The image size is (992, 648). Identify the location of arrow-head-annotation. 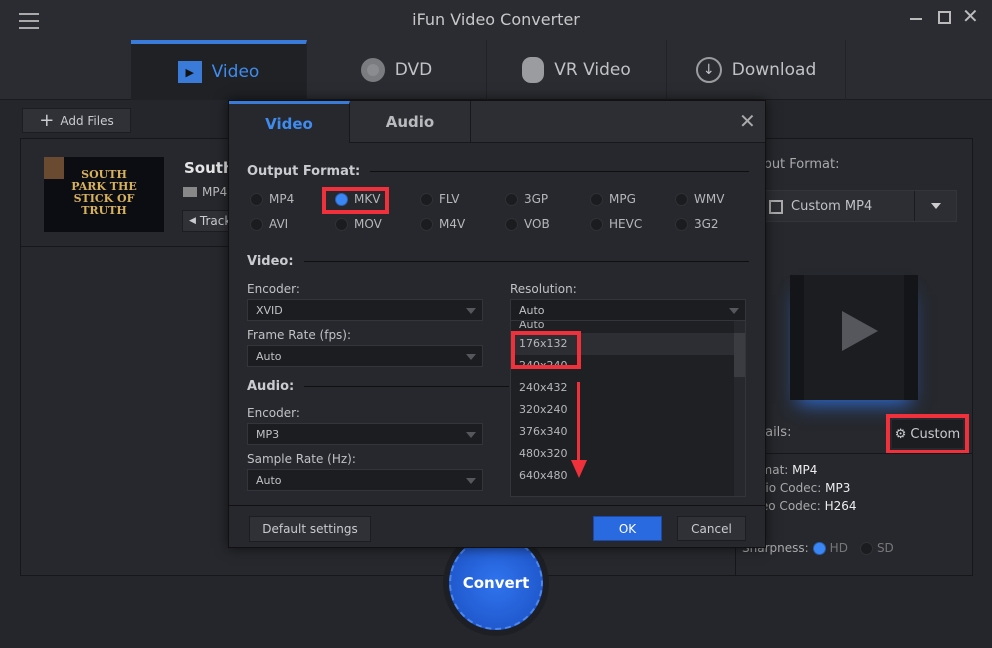
(579, 469).